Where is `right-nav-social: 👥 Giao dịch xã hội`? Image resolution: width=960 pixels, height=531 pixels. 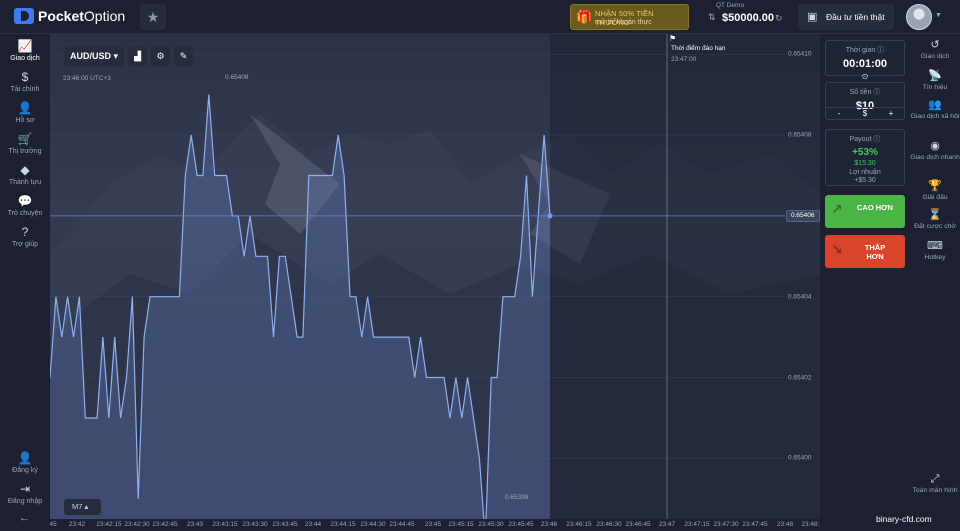 right-nav-social: 👥 Giao dịch xã hội is located at coordinates (935, 110).